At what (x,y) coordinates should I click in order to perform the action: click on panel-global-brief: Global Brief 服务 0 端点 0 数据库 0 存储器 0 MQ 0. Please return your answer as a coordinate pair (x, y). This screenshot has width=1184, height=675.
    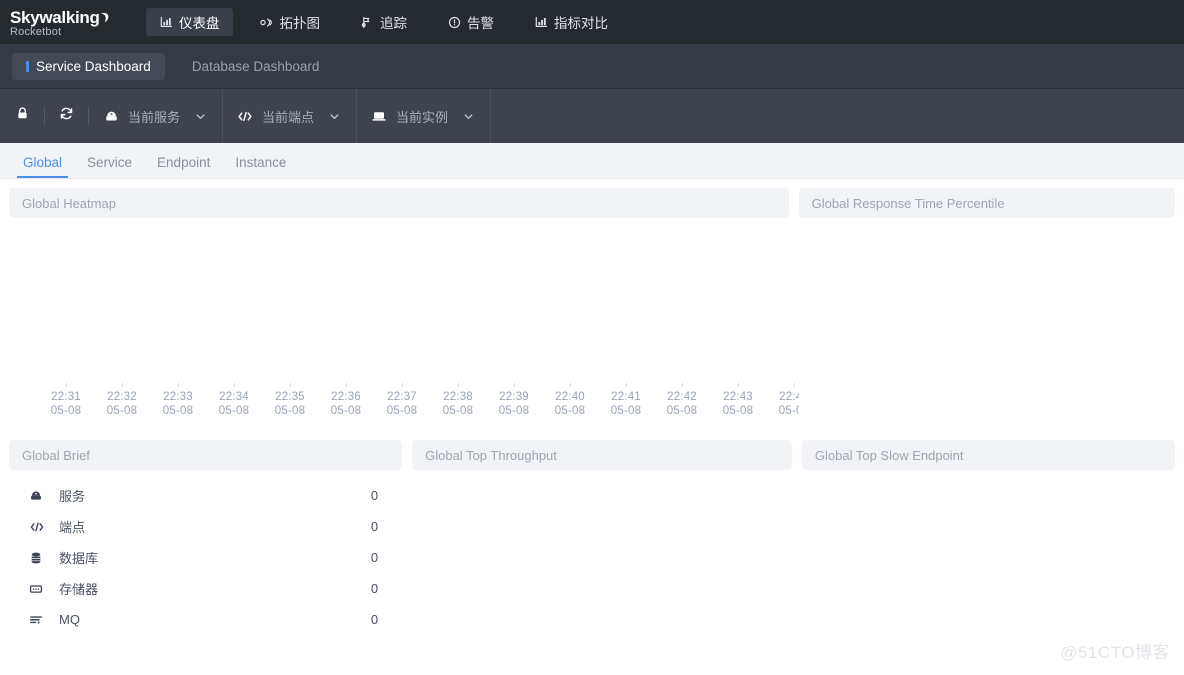
    Looking at the image, I should click on (206, 539).